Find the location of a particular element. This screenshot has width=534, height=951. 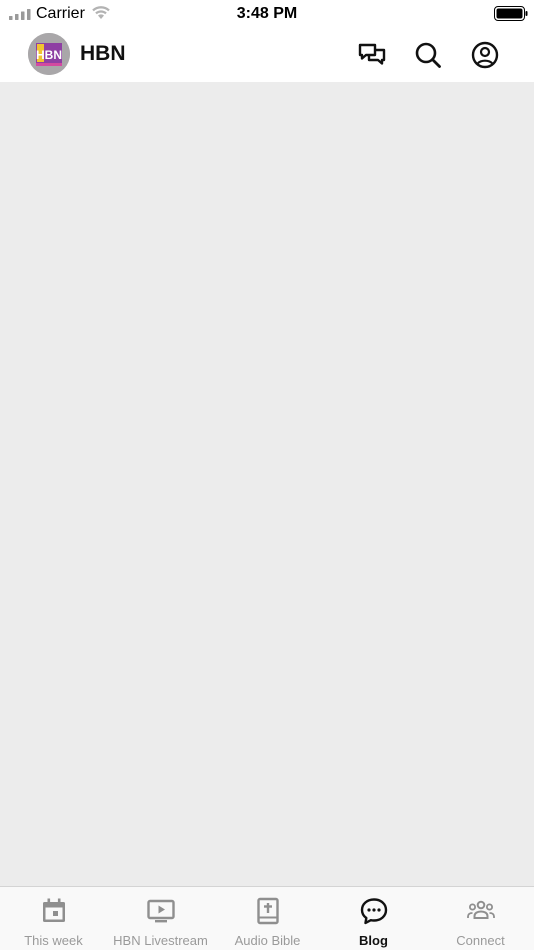

hbn-logo-icon: HBN is located at coordinates (49, 54).